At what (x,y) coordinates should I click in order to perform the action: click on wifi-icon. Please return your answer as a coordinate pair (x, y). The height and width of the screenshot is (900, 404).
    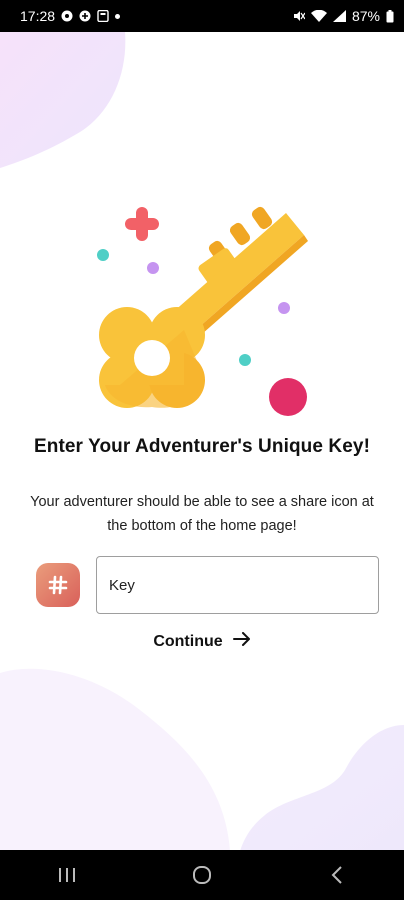
    Looking at the image, I should click on (318, 16).